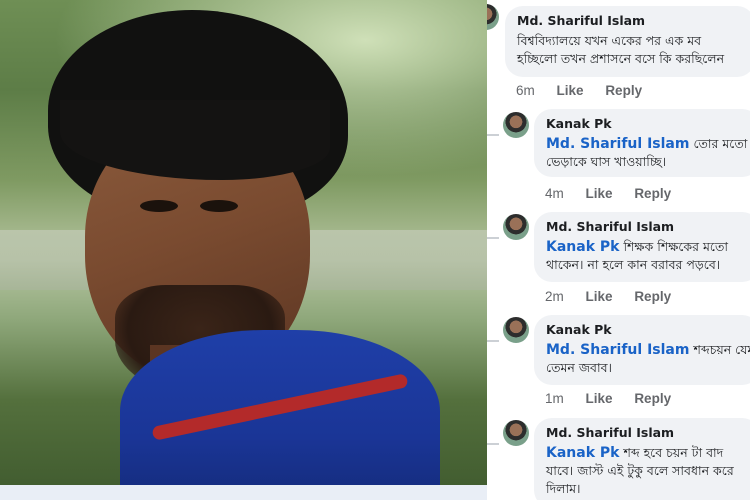  What do you see at coordinates (721, 349) in the screenshot?
I see `comment-line: শব্দচয়ন যেমন` at bounding box center [721, 349].